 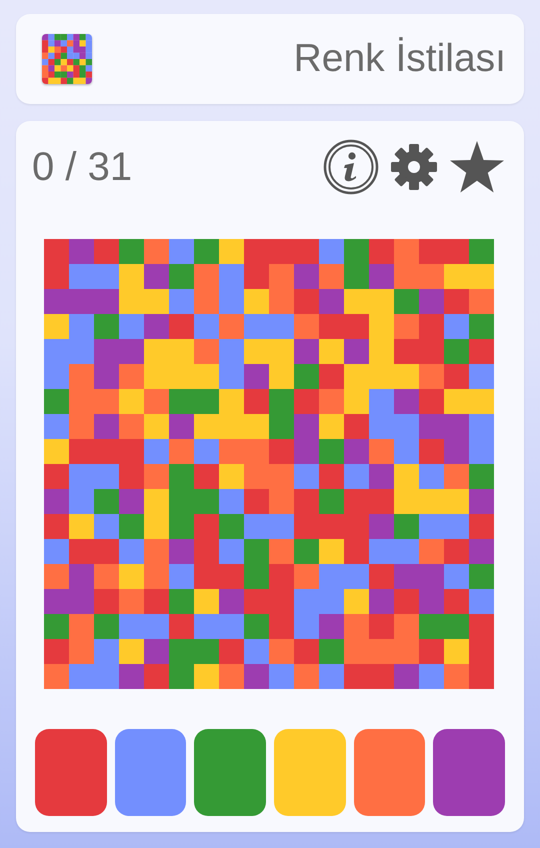 What do you see at coordinates (351, 167) in the screenshot?
I see `info-icon` at bounding box center [351, 167].